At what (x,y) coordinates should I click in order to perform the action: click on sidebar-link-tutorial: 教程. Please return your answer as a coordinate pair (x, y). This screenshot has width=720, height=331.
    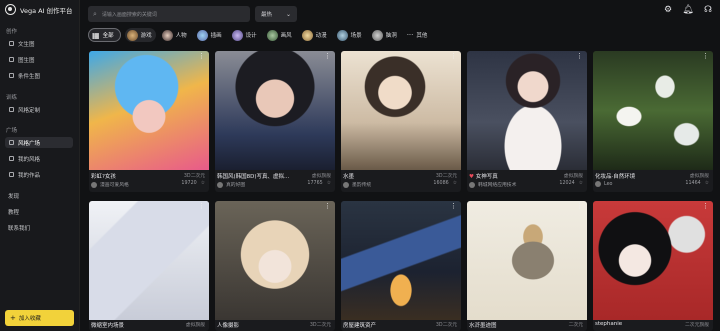
    Looking at the image, I should click on (13, 212).